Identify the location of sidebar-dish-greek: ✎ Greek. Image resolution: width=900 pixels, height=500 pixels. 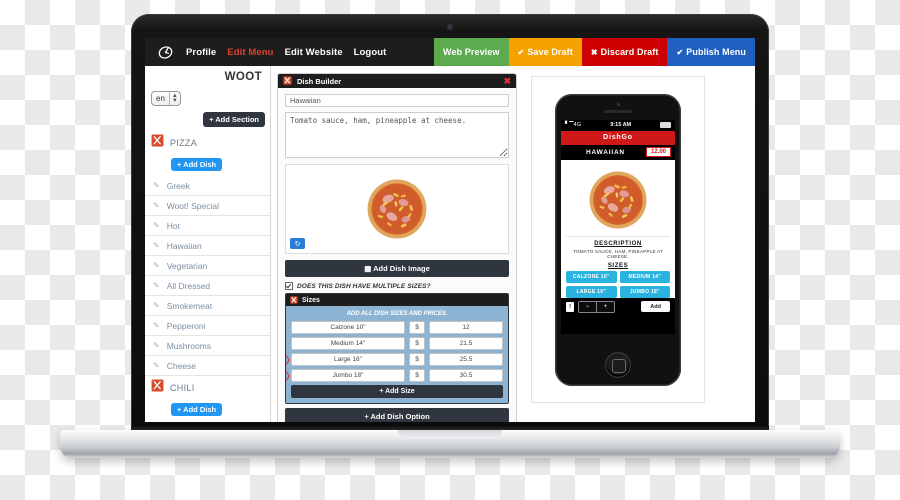
(207, 186).